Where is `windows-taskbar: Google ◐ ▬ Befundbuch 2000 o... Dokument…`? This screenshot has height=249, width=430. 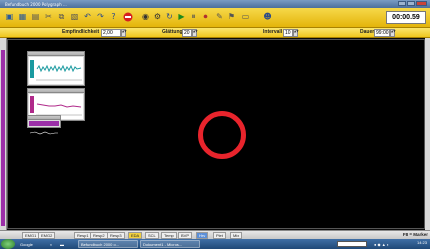
windows-taskbar: Google ◐ ▬ Befundbuch 2000 o... Dokument… is located at coordinates (215, 244).